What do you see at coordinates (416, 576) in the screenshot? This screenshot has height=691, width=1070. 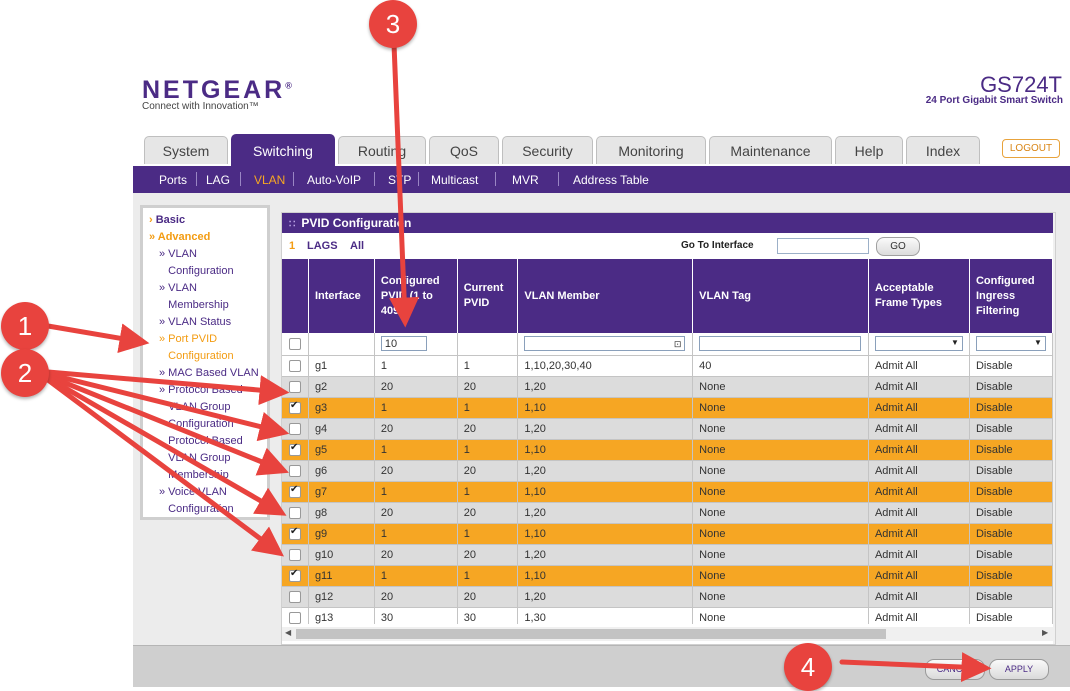 I see `configured-pvid-cell: 1` at bounding box center [416, 576].